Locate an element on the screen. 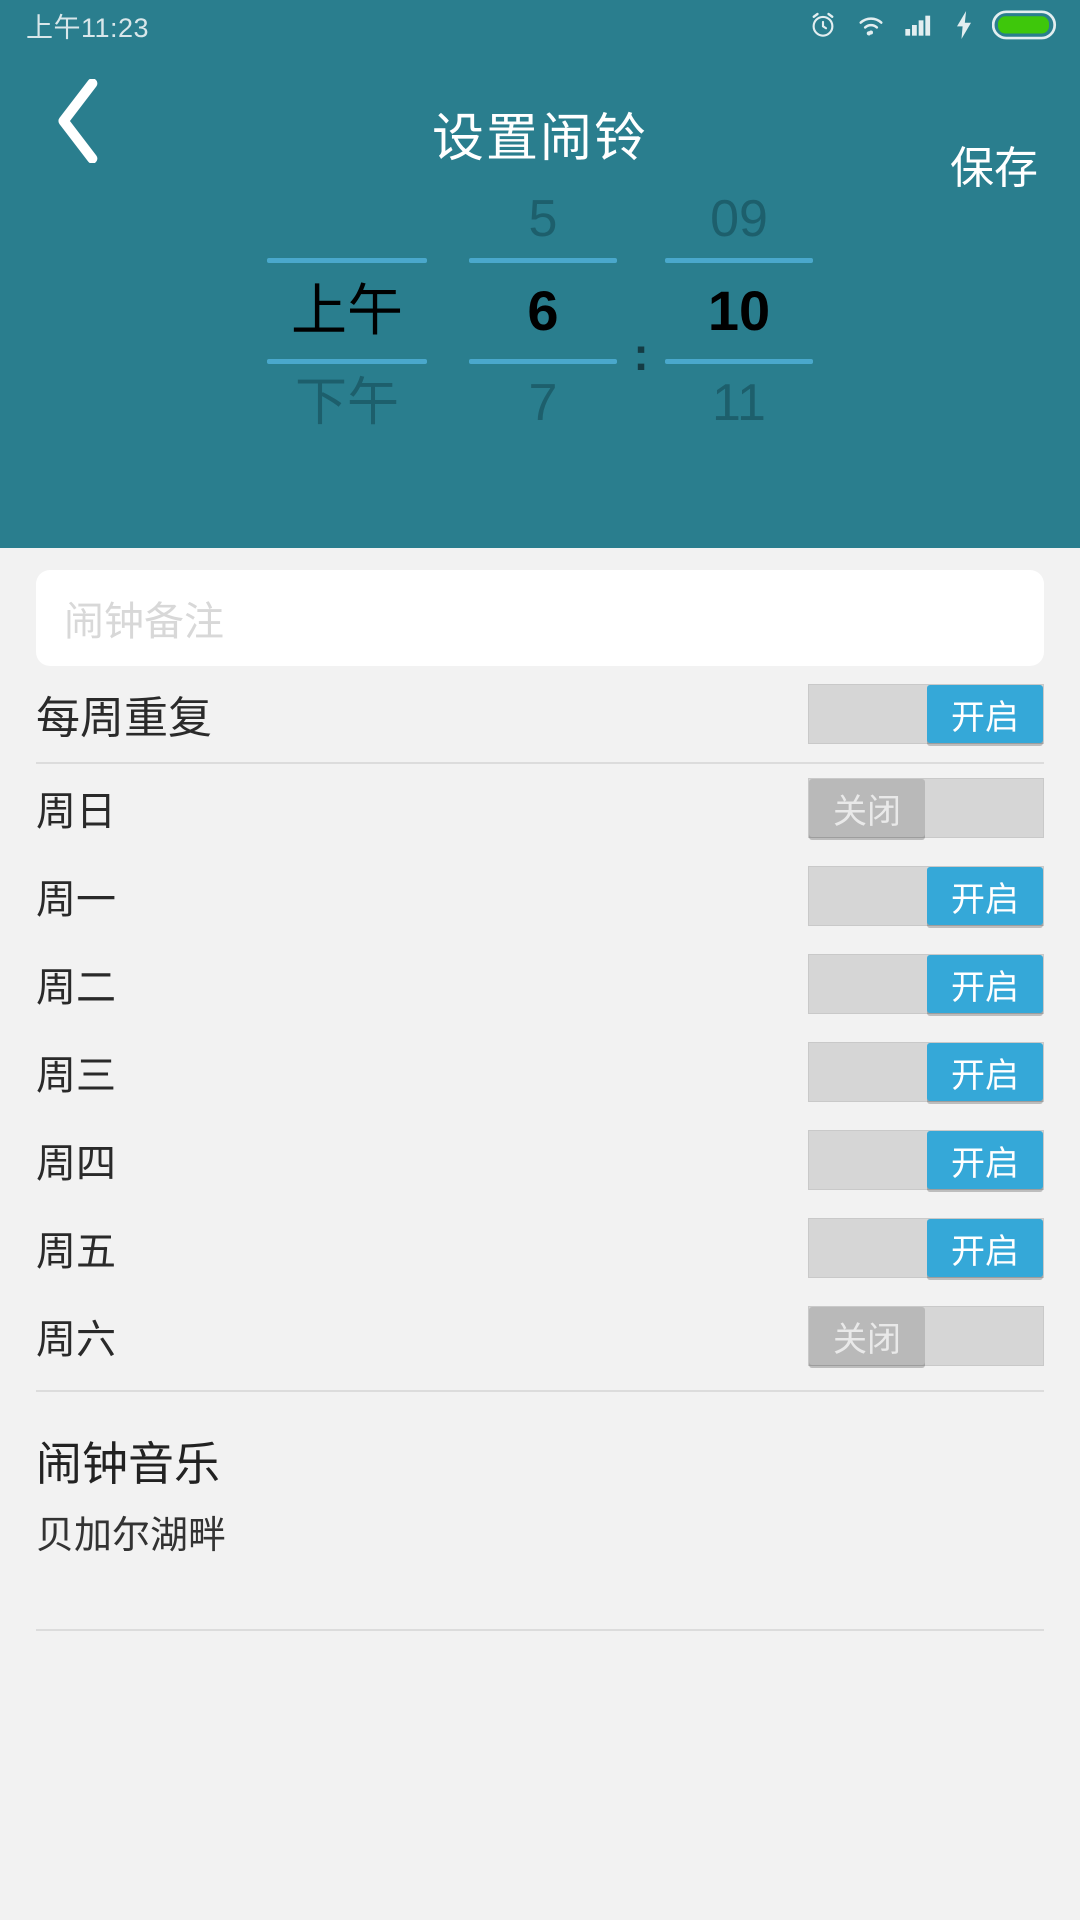  day-label-4: 周四 is located at coordinates (76, 1164).